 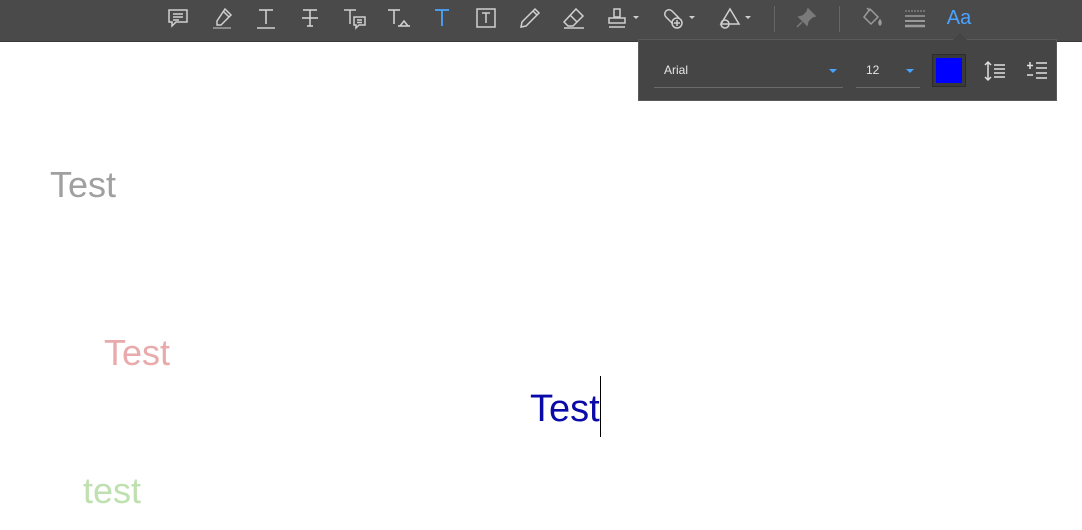 What do you see at coordinates (735, 18) in the screenshot?
I see `shapes-icon` at bounding box center [735, 18].